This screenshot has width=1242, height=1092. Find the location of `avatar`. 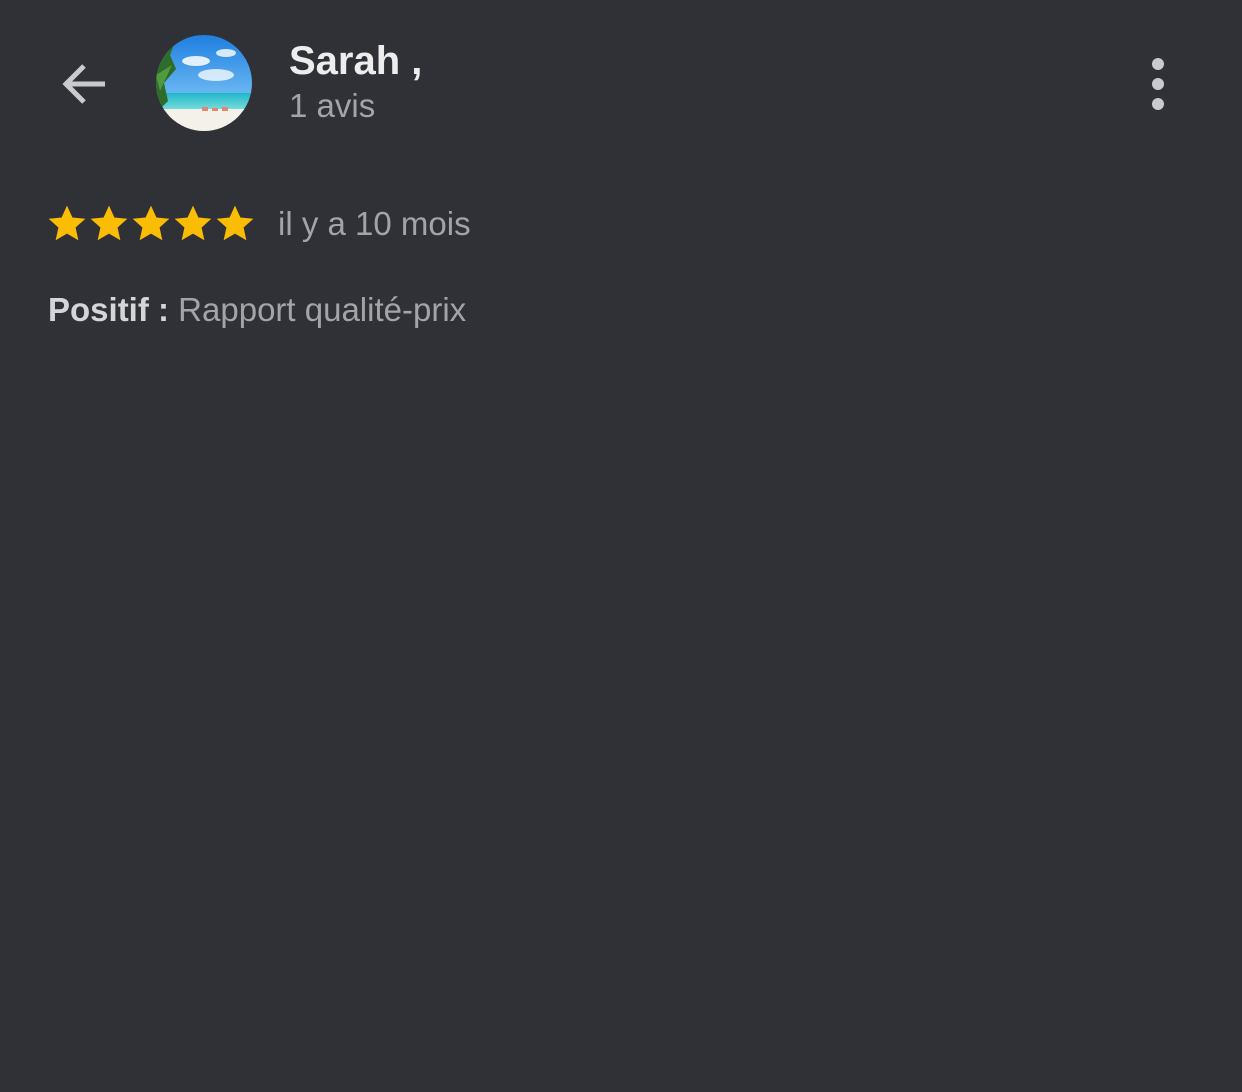

avatar is located at coordinates (204, 83).